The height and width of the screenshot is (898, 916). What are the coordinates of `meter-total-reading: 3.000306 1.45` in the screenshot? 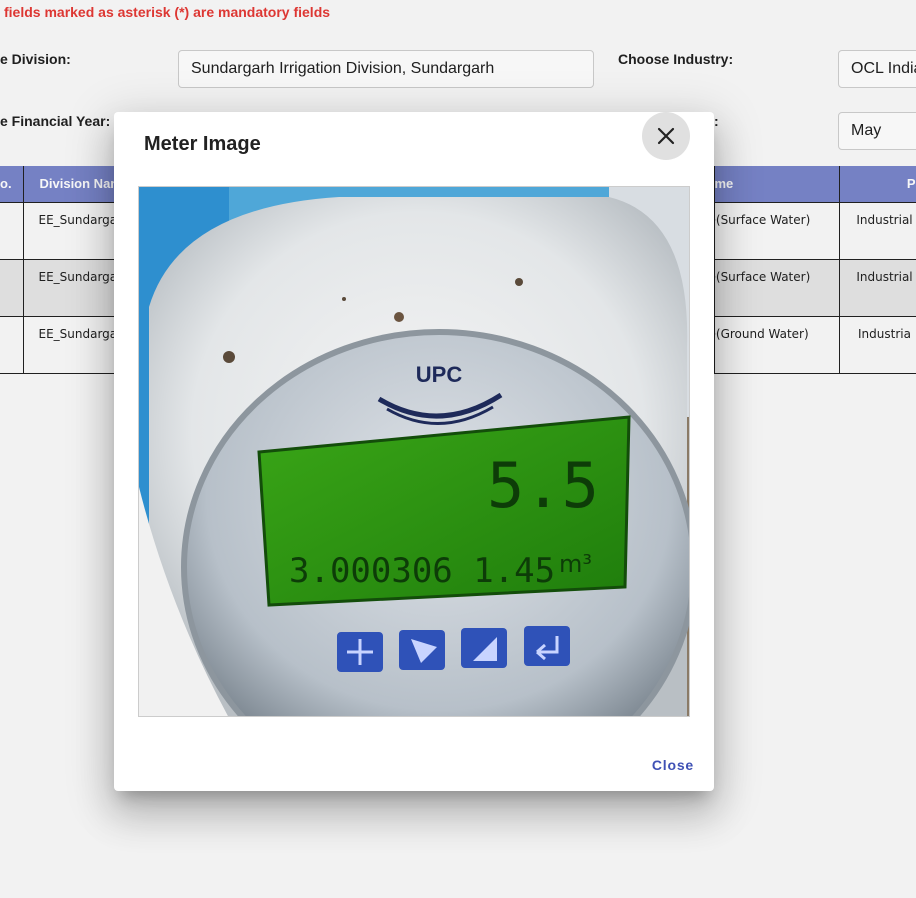 It's located at (422, 571).